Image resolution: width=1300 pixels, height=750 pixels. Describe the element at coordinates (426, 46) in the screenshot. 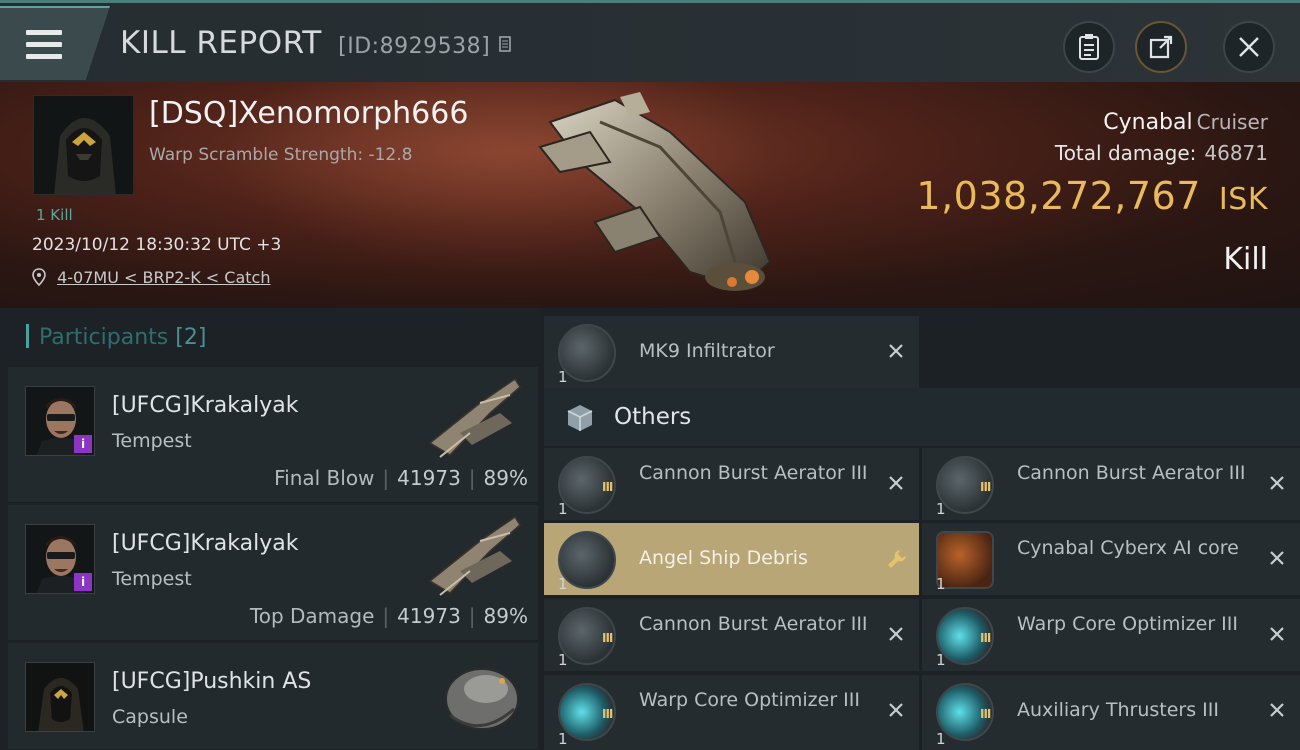

I see `kill-id: [ID:8929538]` at that location.